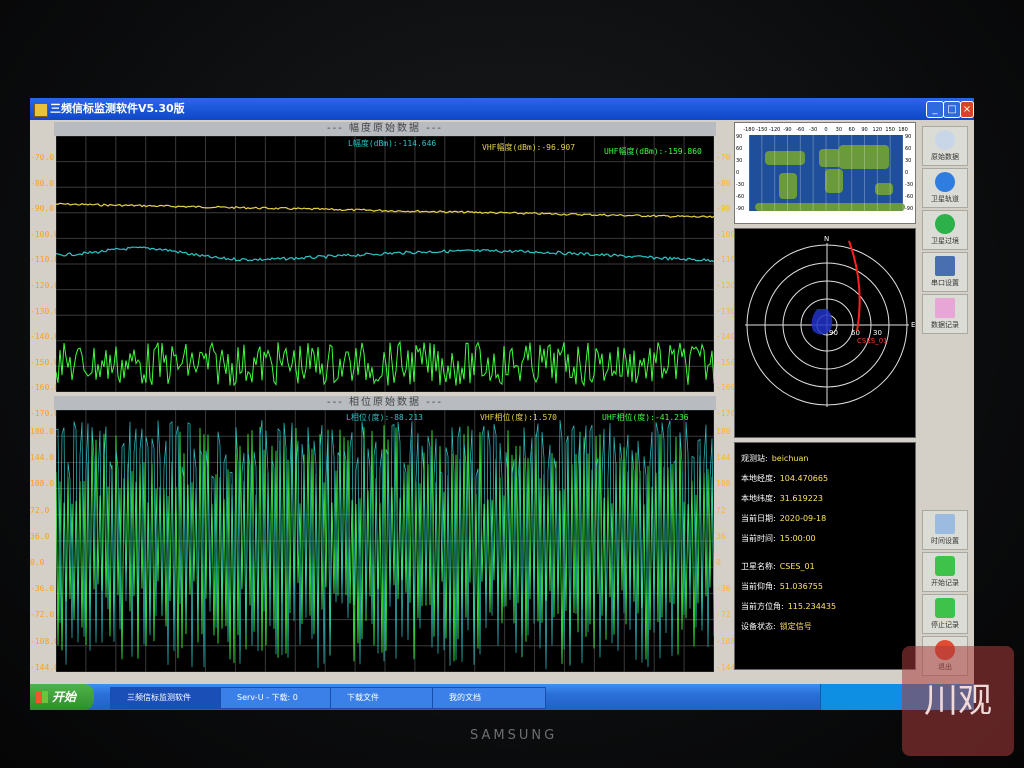 Image resolution: width=1024 pixels, height=768 pixels. Describe the element at coordinates (44, 337) in the screenshot. I see `amplitude-y-tick: -140.0` at that location.